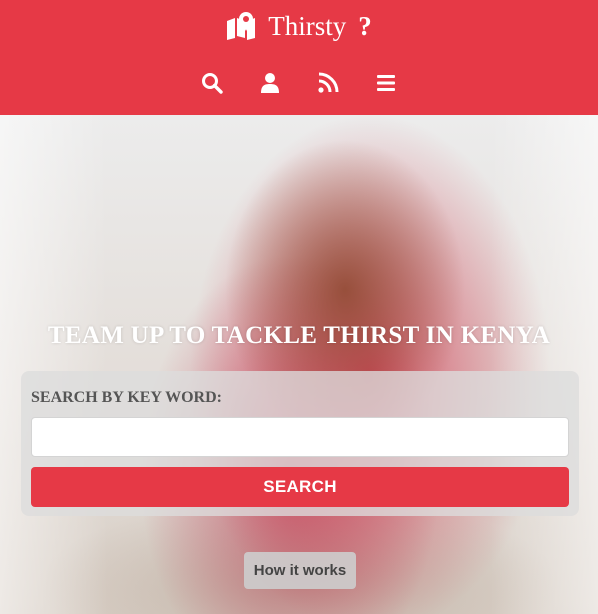  I want to click on hero-tagline: TEAM UP TO TACKLE THIRST IN KENYA, so click(299, 335).